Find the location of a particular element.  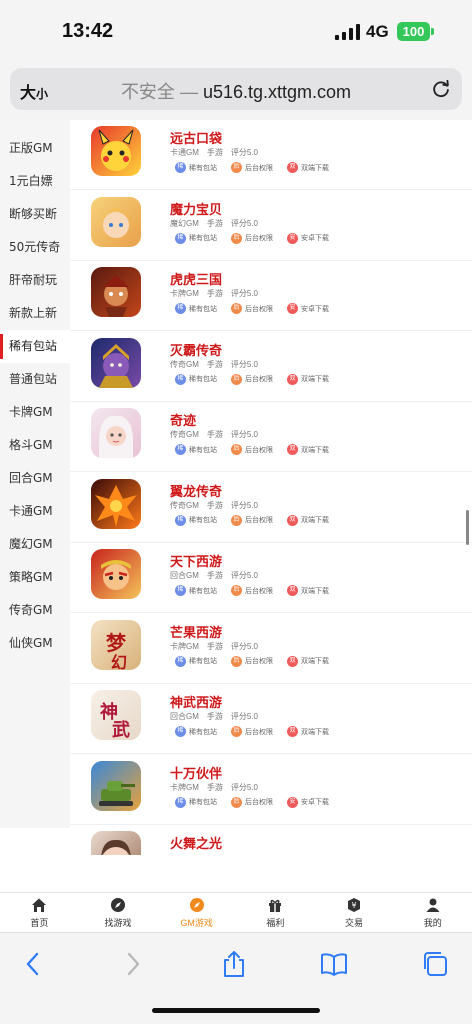

monkey-icon is located at coordinates (116, 574).